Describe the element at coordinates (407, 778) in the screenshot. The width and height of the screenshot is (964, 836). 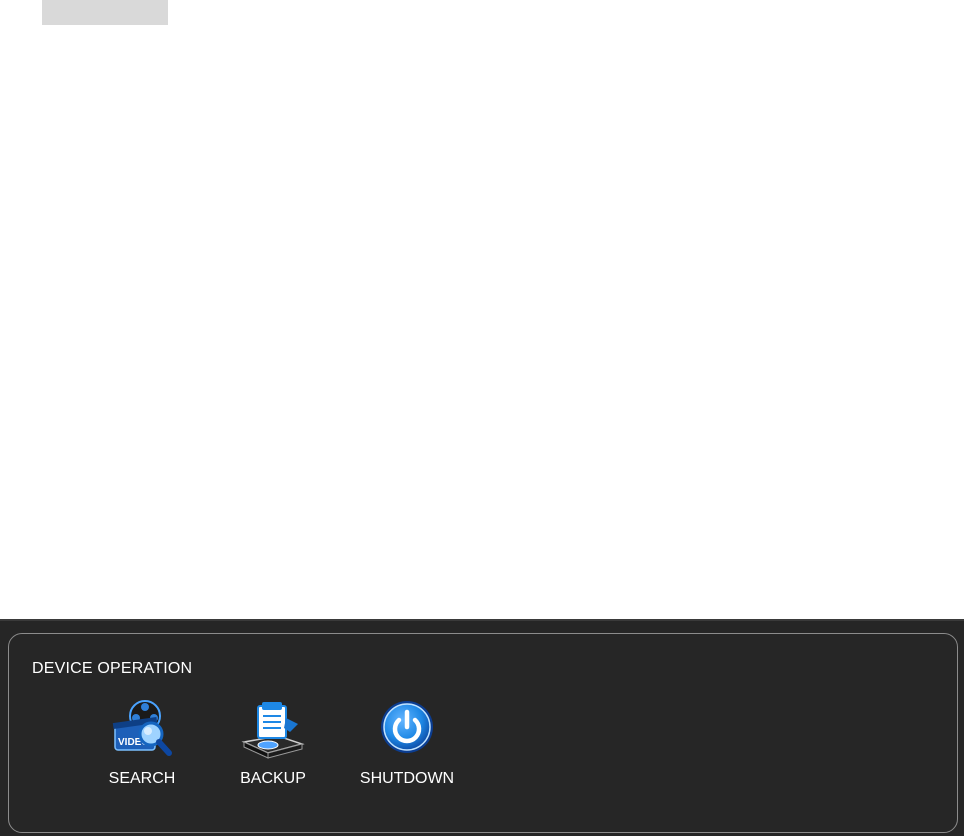
I see `shutdown-label: SHUTDOWN` at that location.